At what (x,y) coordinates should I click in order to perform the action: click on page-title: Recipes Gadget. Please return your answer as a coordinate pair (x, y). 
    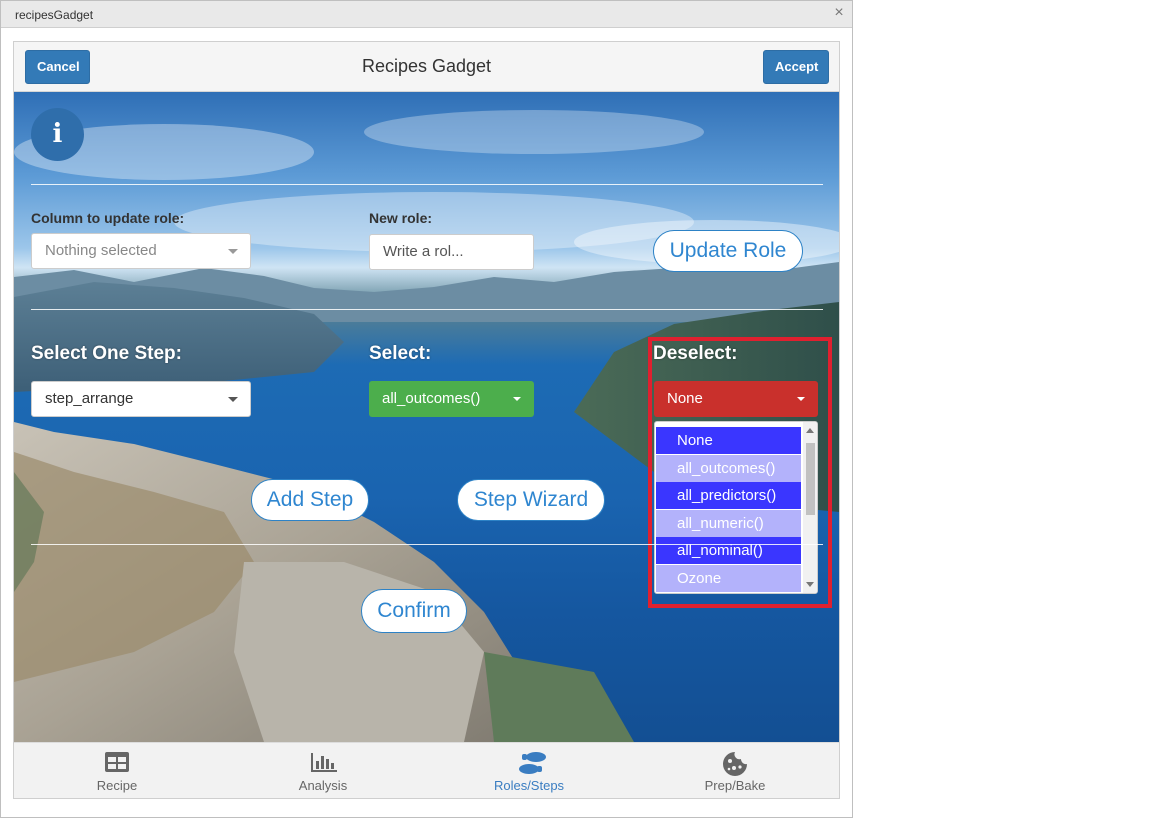
    Looking at the image, I should click on (426, 66).